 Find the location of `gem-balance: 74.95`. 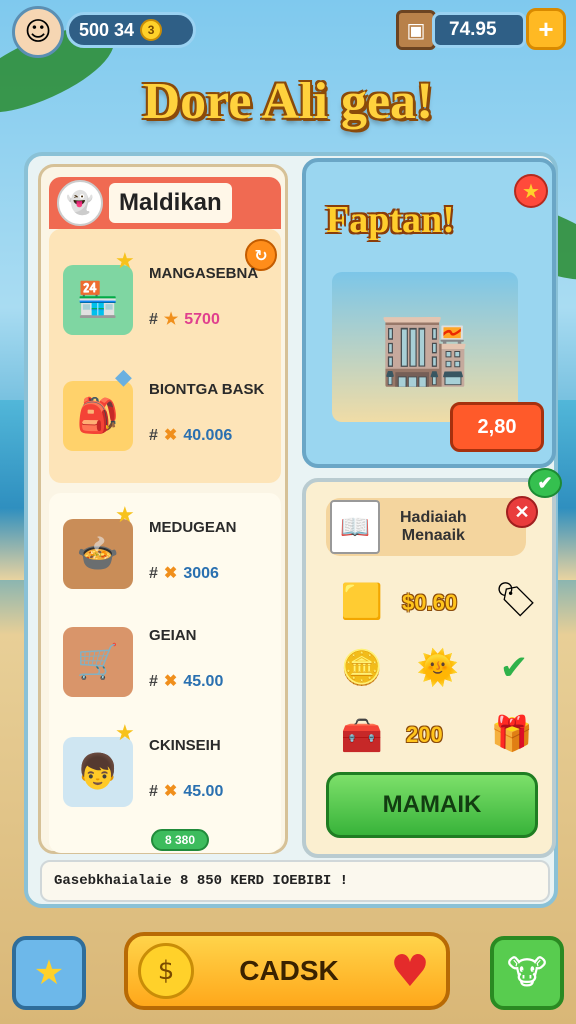

gem-balance: 74.95 is located at coordinates (479, 30).